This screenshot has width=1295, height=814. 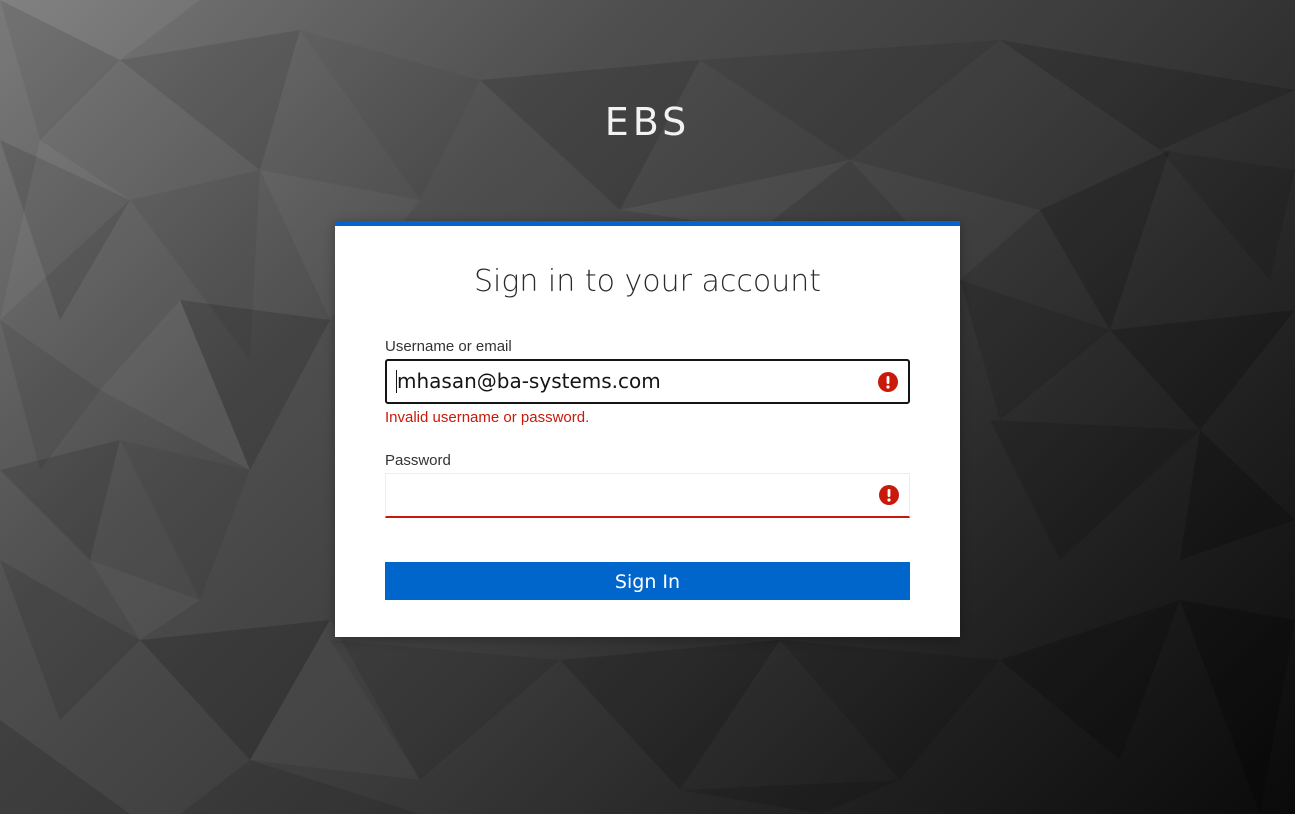 I want to click on page-title: Sign in to your account, so click(x=647, y=281).